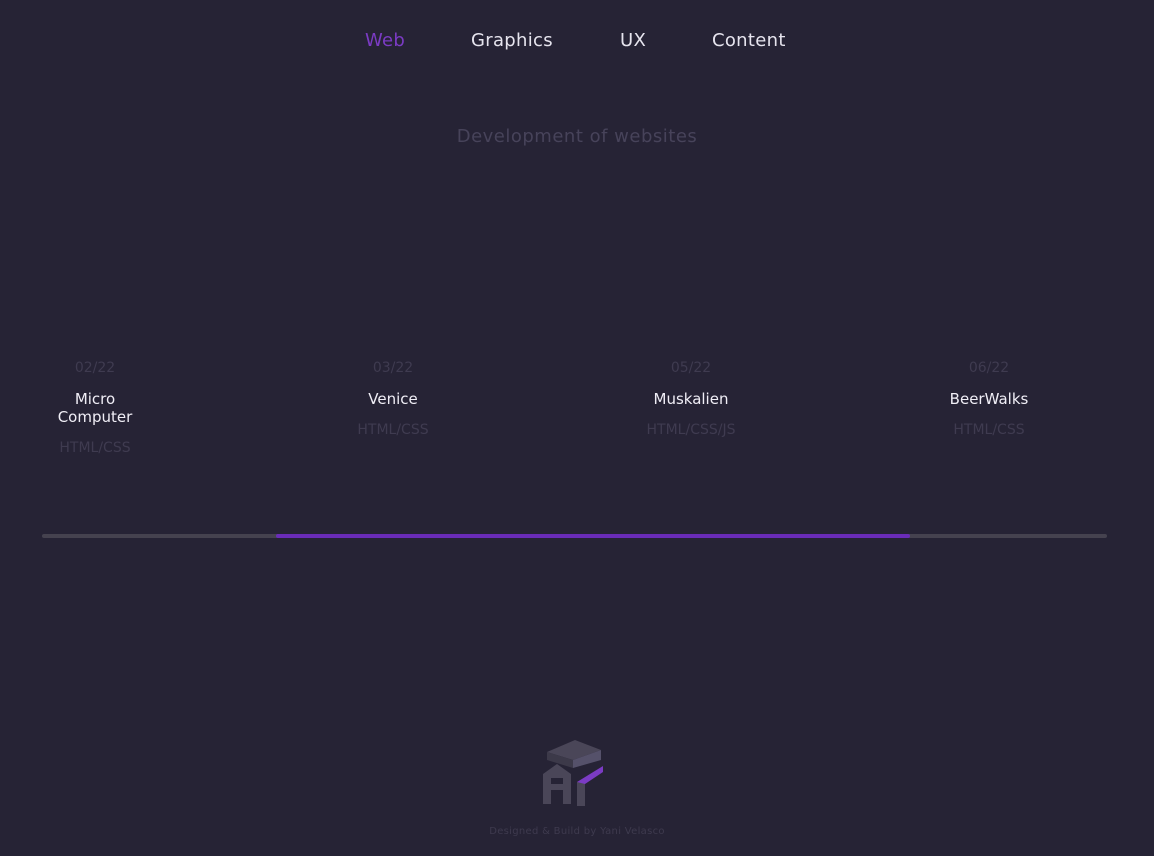 This screenshot has height=856, width=1154. What do you see at coordinates (573, 773) in the screenshot?
I see `logo-icon` at bounding box center [573, 773].